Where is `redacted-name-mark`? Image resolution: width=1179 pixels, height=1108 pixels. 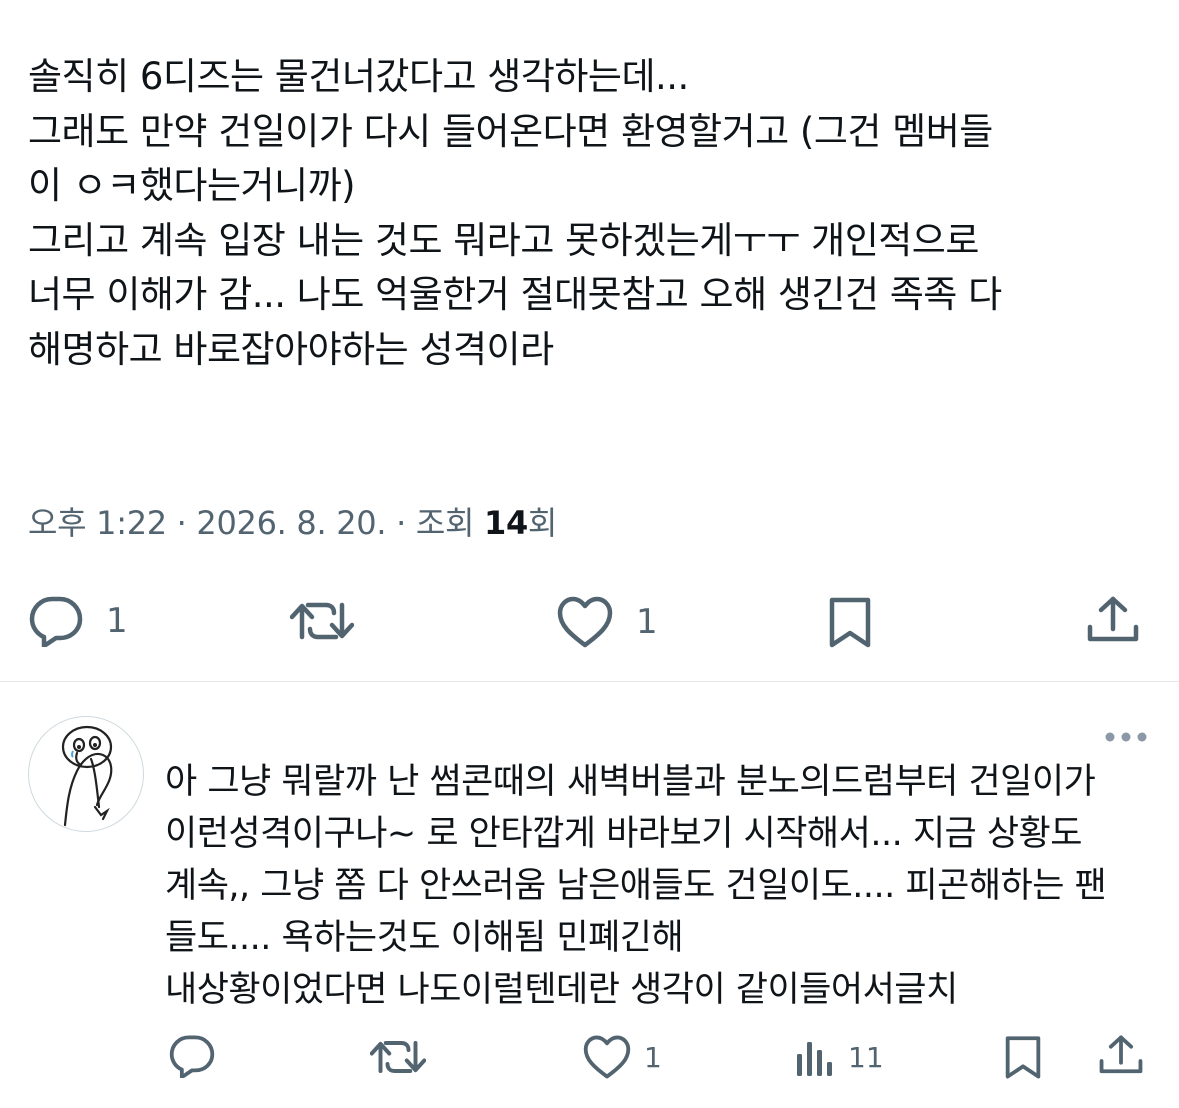
redacted-name-mark is located at coordinates (250, 746).